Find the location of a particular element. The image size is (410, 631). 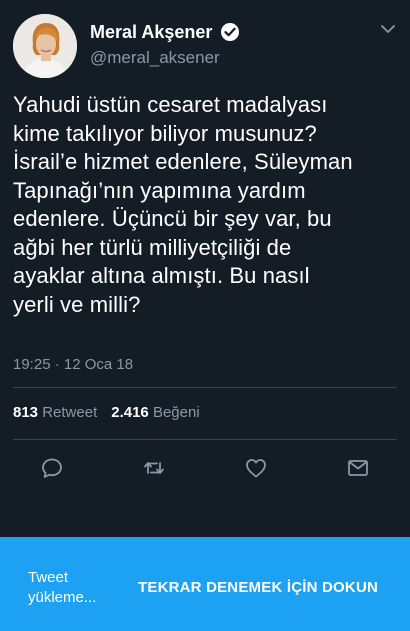

avatar is located at coordinates (45, 46).